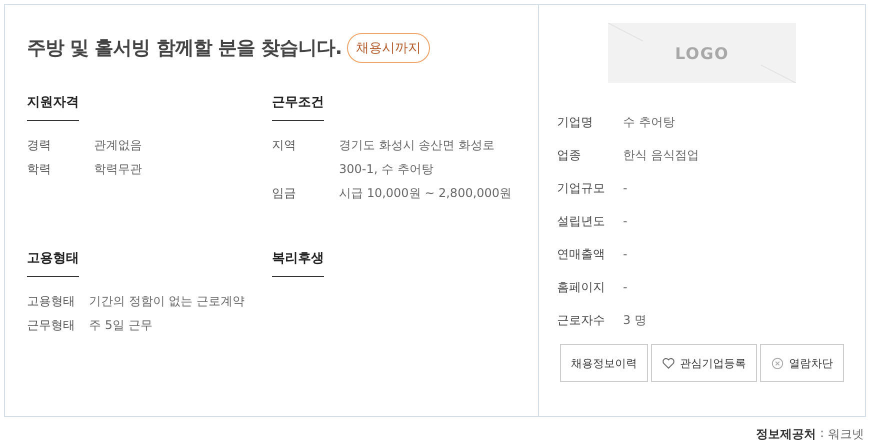 The height and width of the screenshot is (448, 870). What do you see at coordinates (166, 301) in the screenshot?
I see `field-value: 기간의 정함이 없는 근로계약` at bounding box center [166, 301].